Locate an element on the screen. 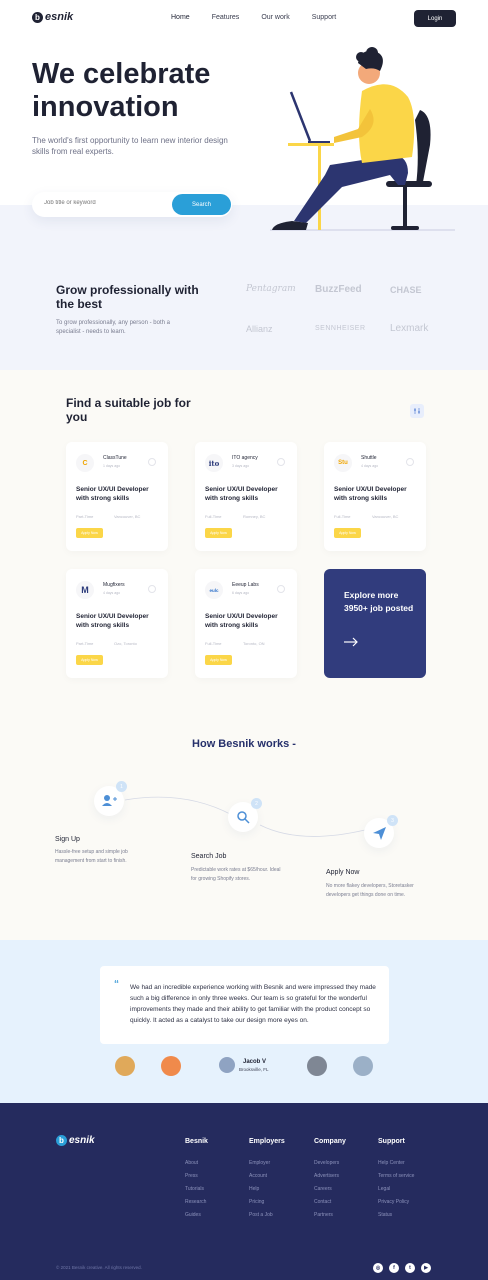 The height and width of the screenshot is (1280, 488). step-number: 3 is located at coordinates (392, 820).